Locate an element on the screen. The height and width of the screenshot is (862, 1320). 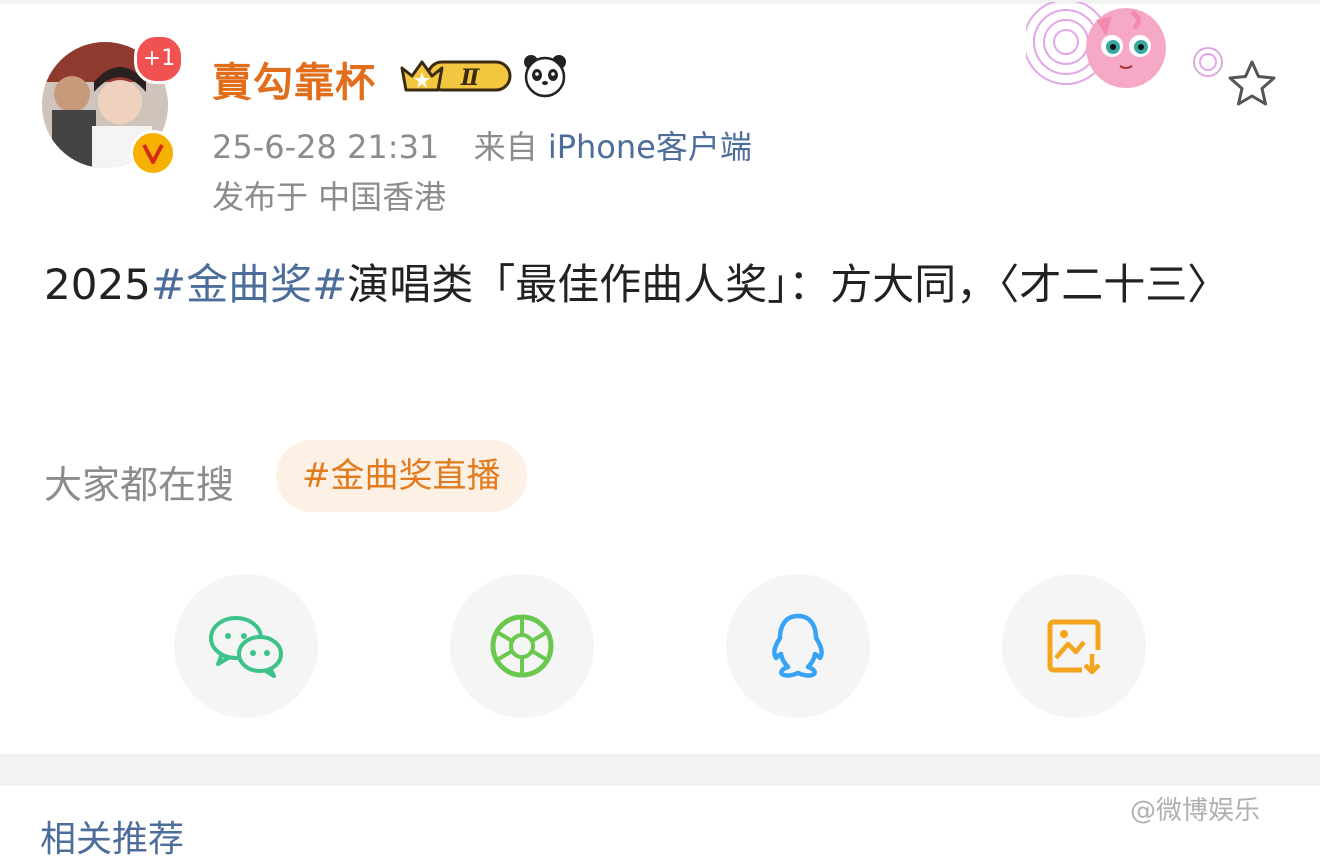
post-meta: 25-6-28 21:31 来自 iPhone客户端 is located at coordinates (482, 145).